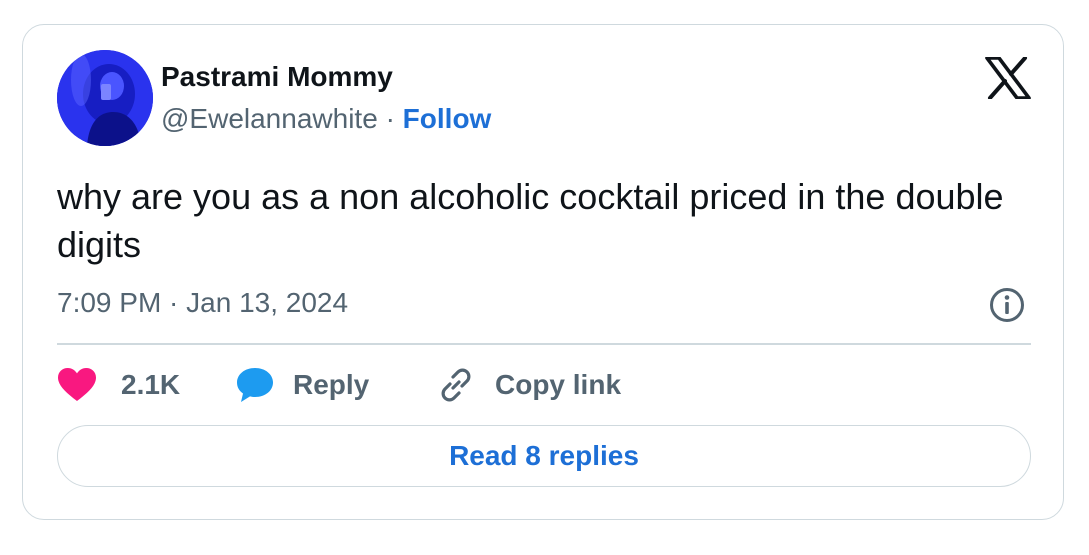 The image size is (1089, 555). I want to click on copy-link-label: Copy link, so click(558, 384).